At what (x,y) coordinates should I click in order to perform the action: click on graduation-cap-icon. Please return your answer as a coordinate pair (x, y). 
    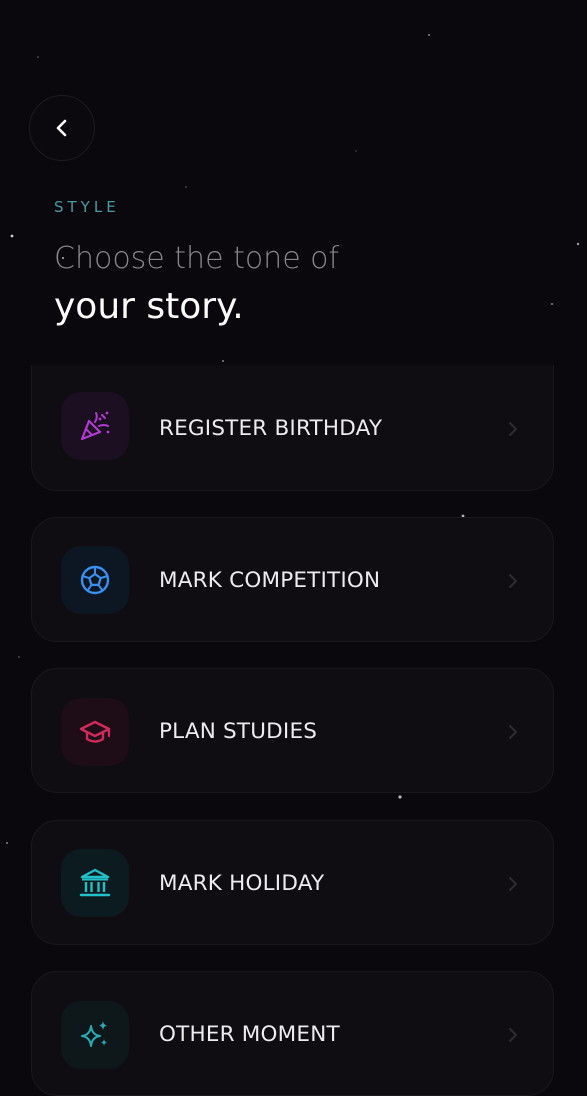
    Looking at the image, I should click on (95, 731).